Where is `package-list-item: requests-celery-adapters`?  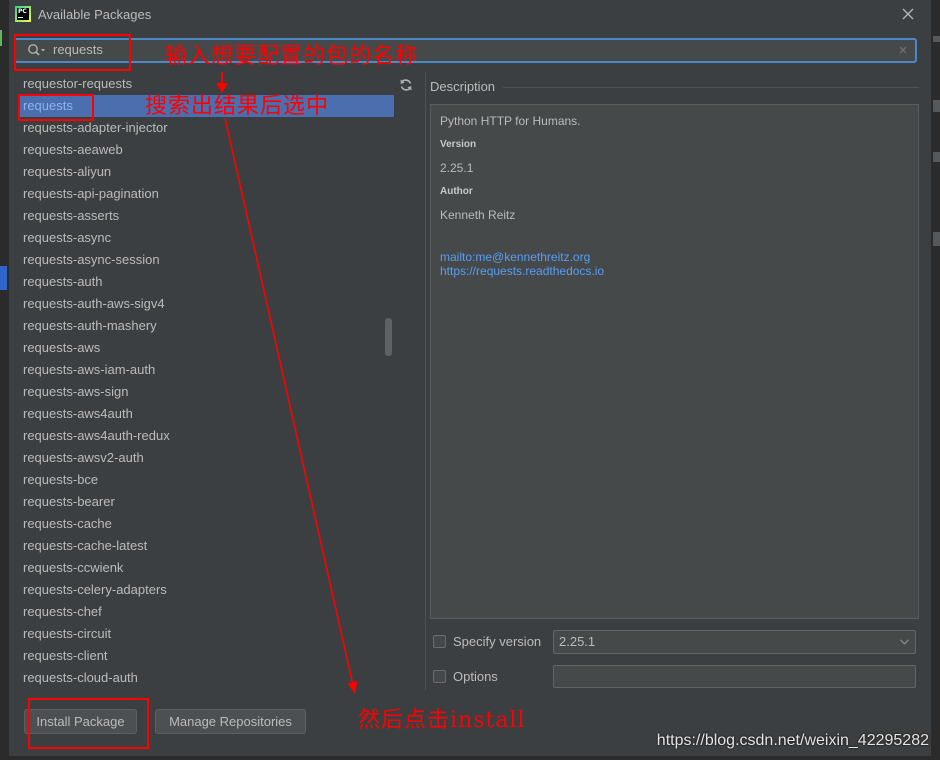
package-list-item: requests-celery-adapters is located at coordinates (207, 590).